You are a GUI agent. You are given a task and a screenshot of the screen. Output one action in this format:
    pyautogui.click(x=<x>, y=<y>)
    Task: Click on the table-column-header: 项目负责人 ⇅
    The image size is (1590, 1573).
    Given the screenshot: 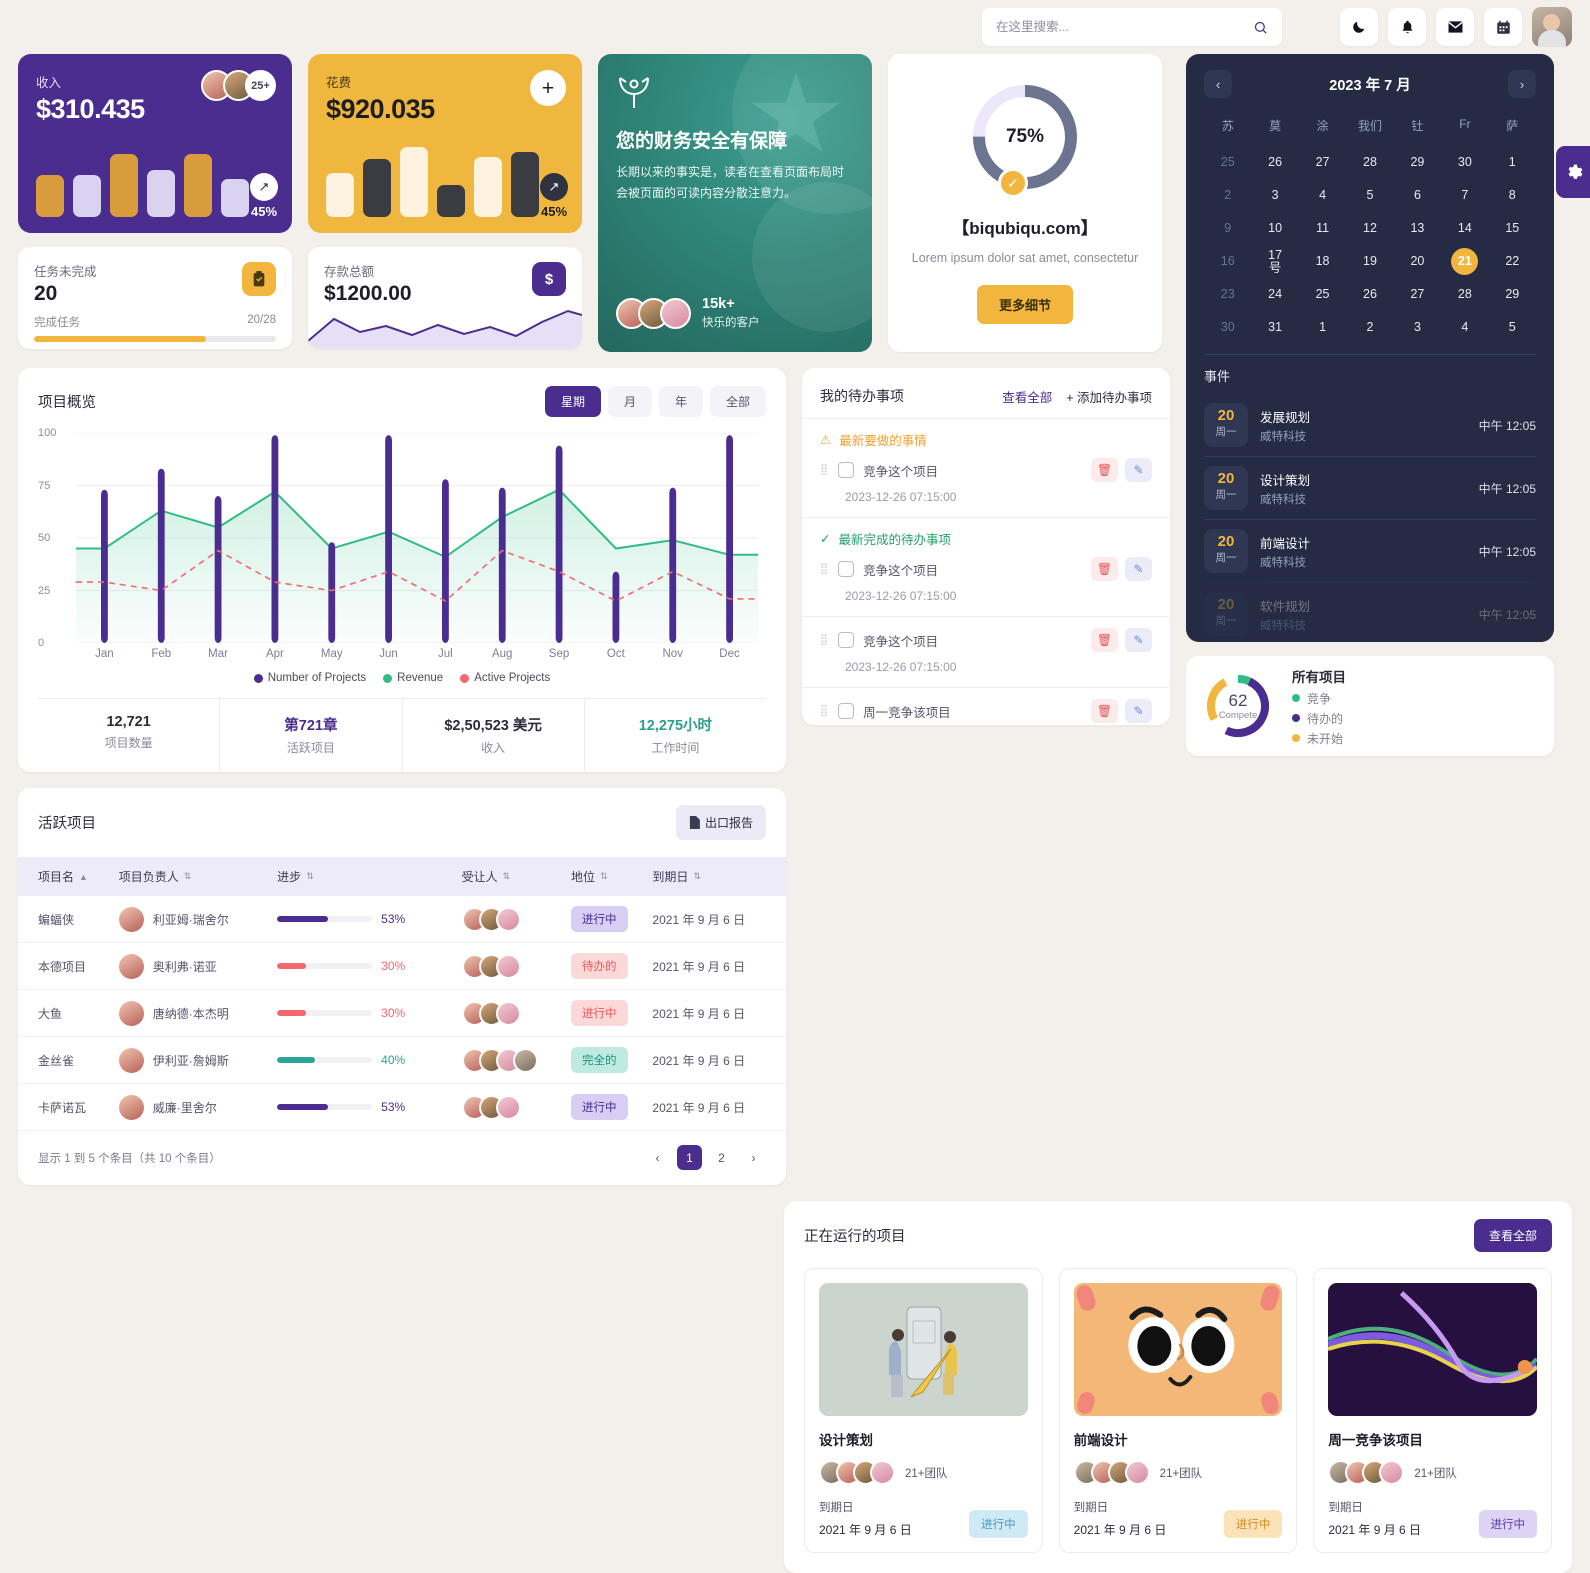 What is the action you would take?
    pyautogui.click(x=198, y=876)
    